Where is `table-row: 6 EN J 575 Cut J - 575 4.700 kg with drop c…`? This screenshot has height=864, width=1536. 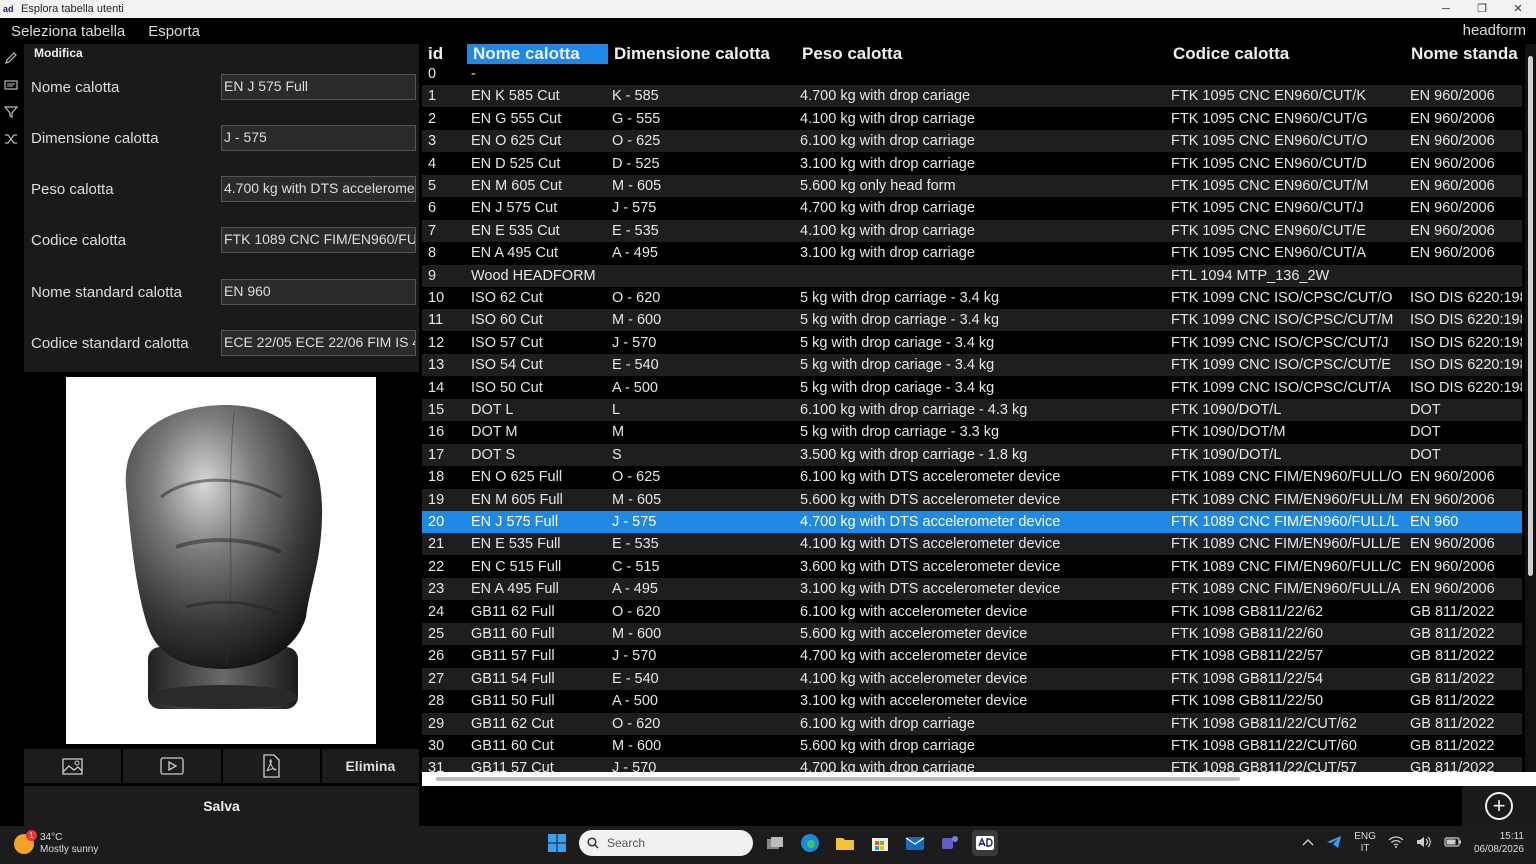
table-row: 6 EN J 575 Cut J - 575 4.700 kg with drop c… is located at coordinates (972, 208).